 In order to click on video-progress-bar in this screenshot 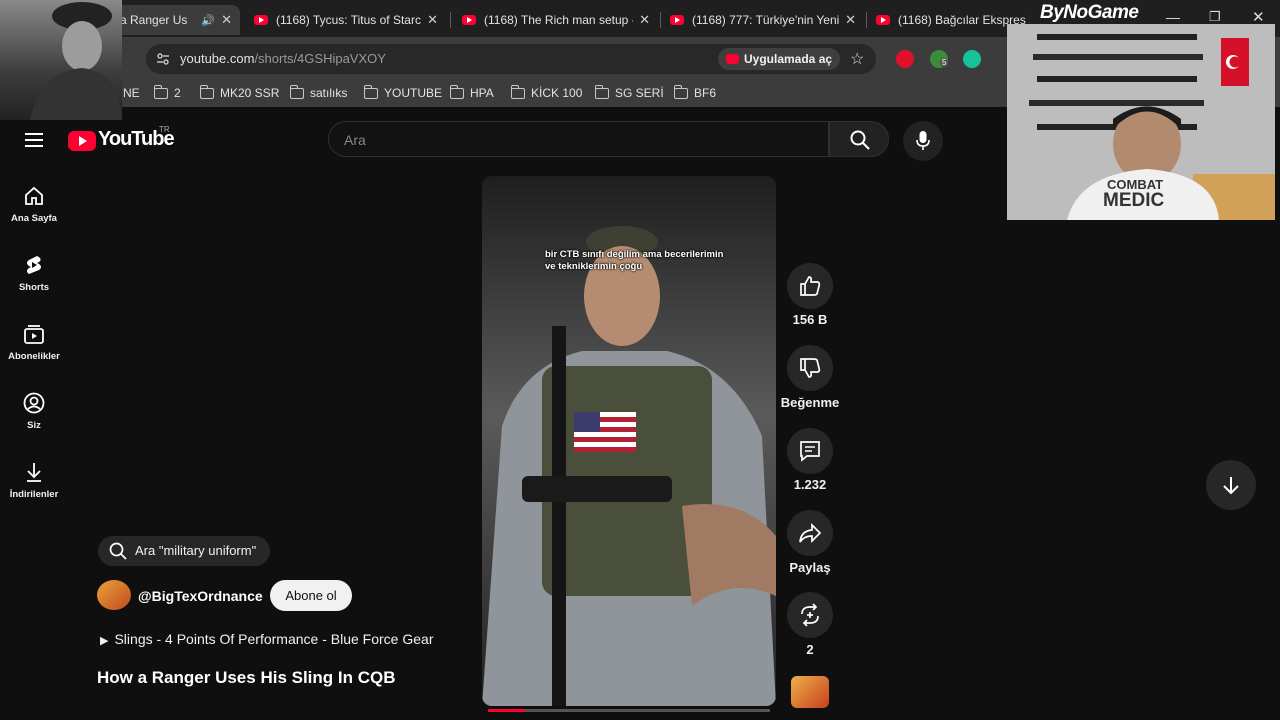, I will do `click(629, 710)`.